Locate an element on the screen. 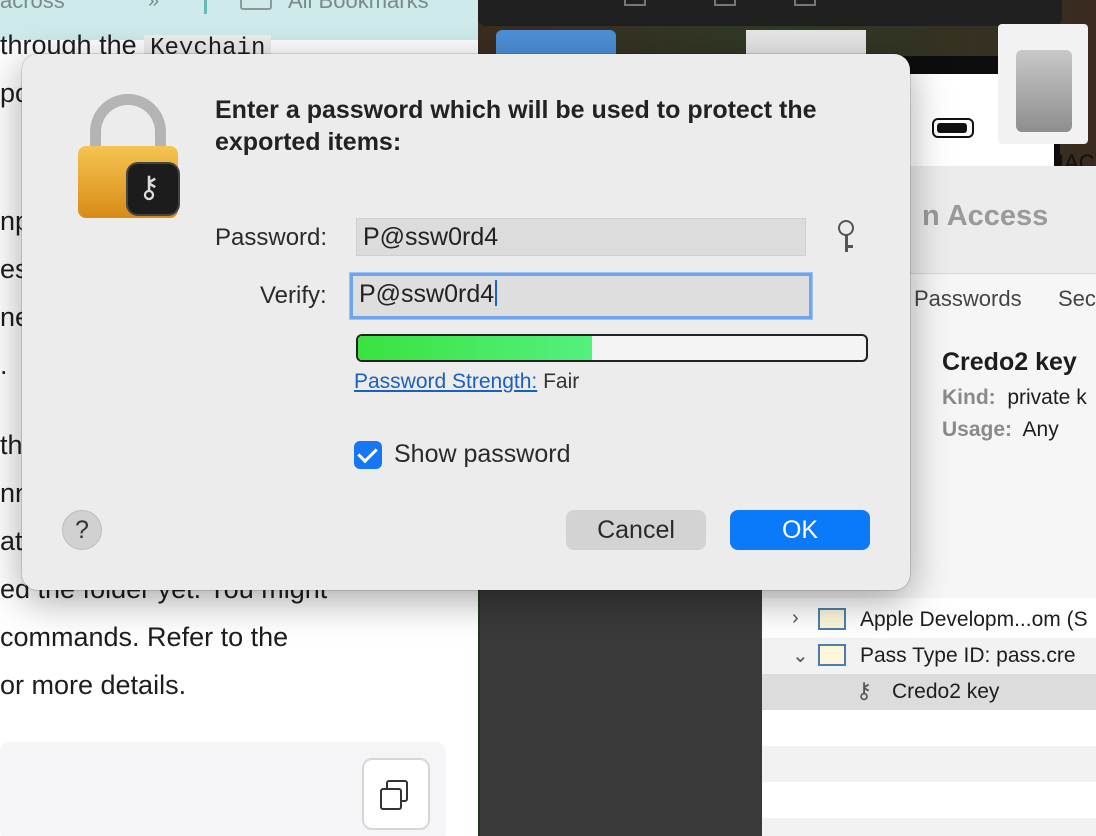 This screenshot has width=1096, height=836. chevron-right-icon: › is located at coordinates (795, 618).